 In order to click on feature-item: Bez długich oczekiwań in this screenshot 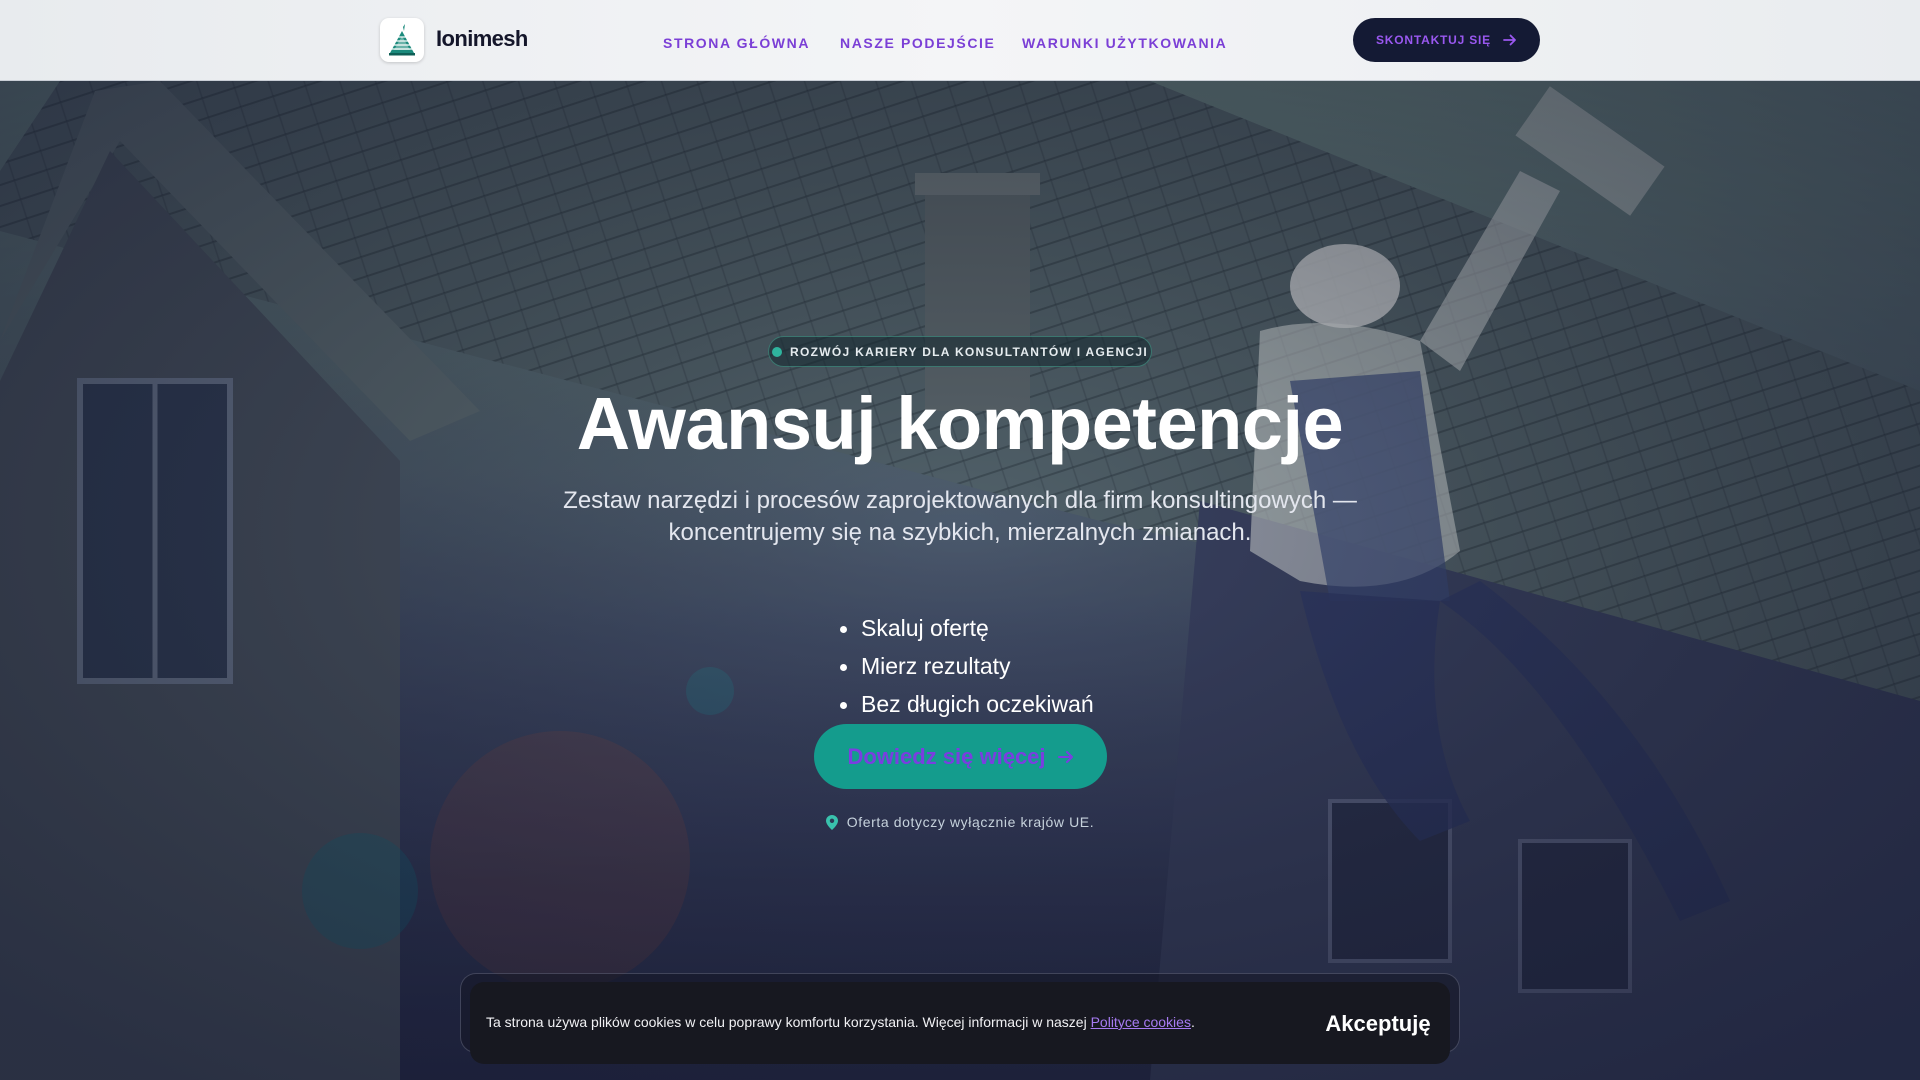, I will do `click(967, 704)`.